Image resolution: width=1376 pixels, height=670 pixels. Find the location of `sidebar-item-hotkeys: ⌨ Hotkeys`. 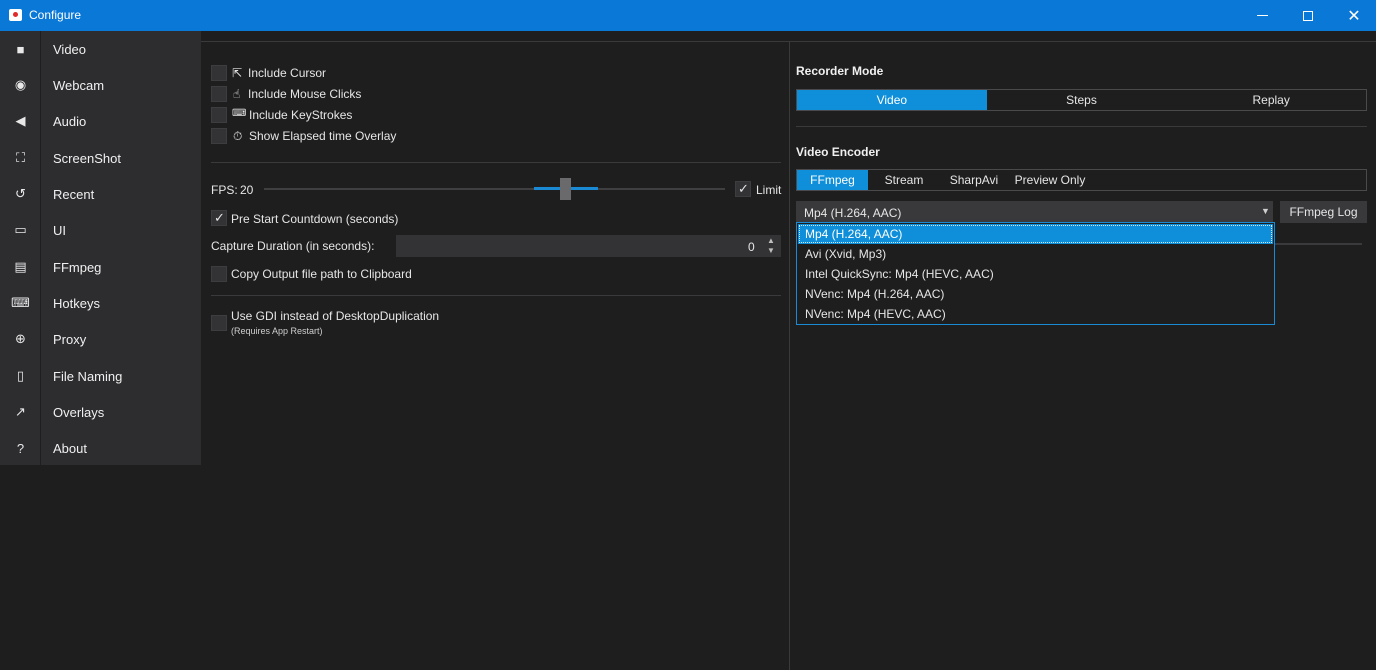

sidebar-item-hotkeys: ⌨ Hotkeys is located at coordinates (100, 303).